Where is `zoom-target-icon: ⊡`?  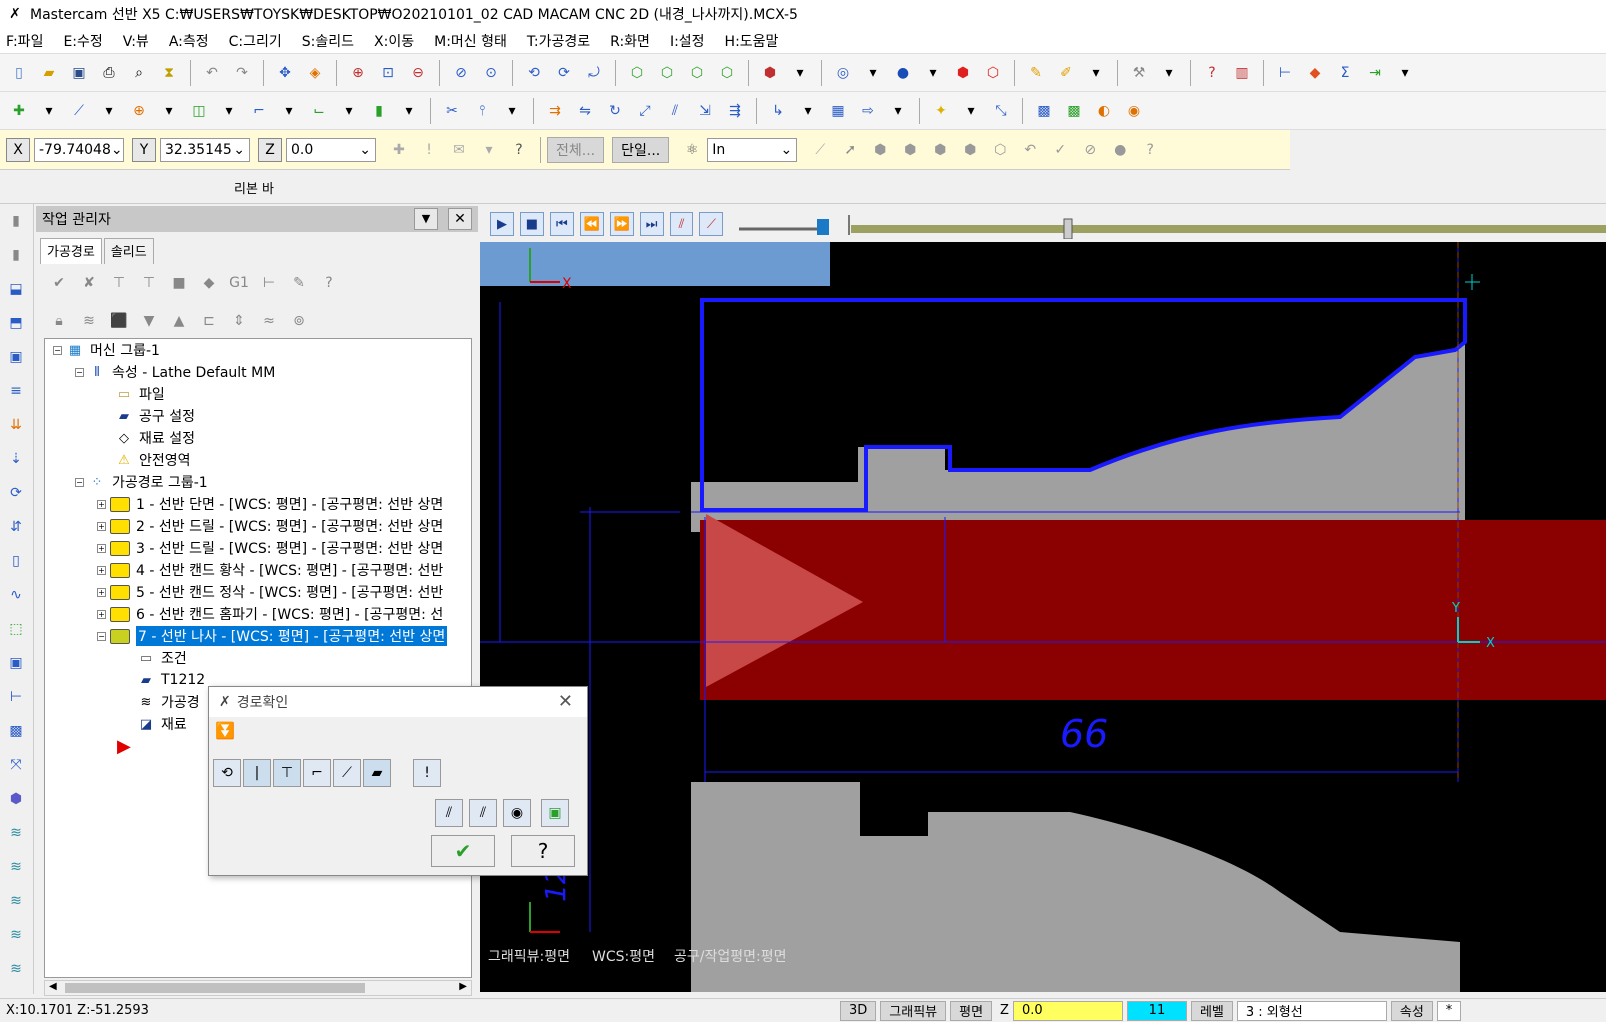
zoom-target-icon: ⊡ is located at coordinates (388, 73).